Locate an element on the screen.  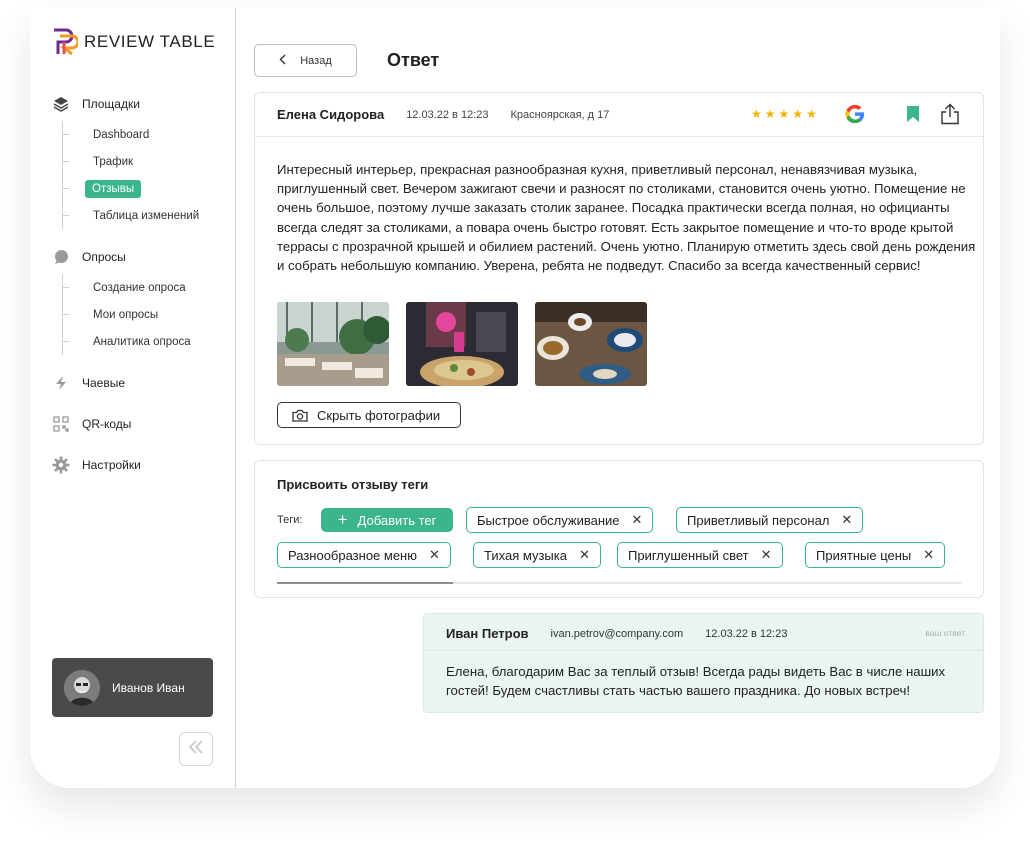
nav-subitem-reviews: Отзывы is located at coordinates (131, 188).